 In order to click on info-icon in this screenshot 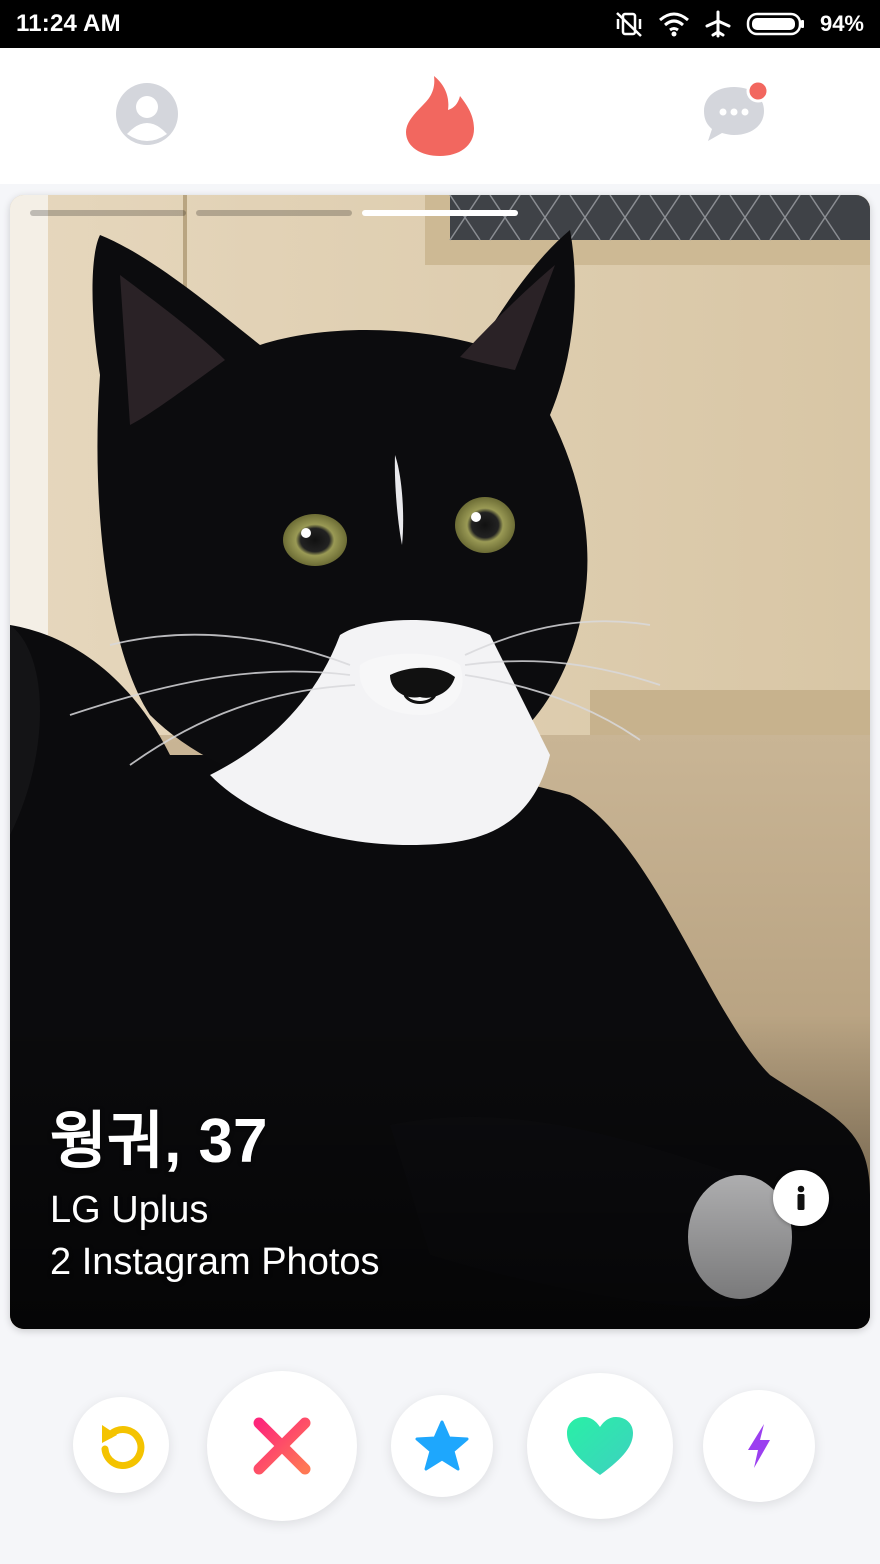, I will do `click(801, 1197)`.